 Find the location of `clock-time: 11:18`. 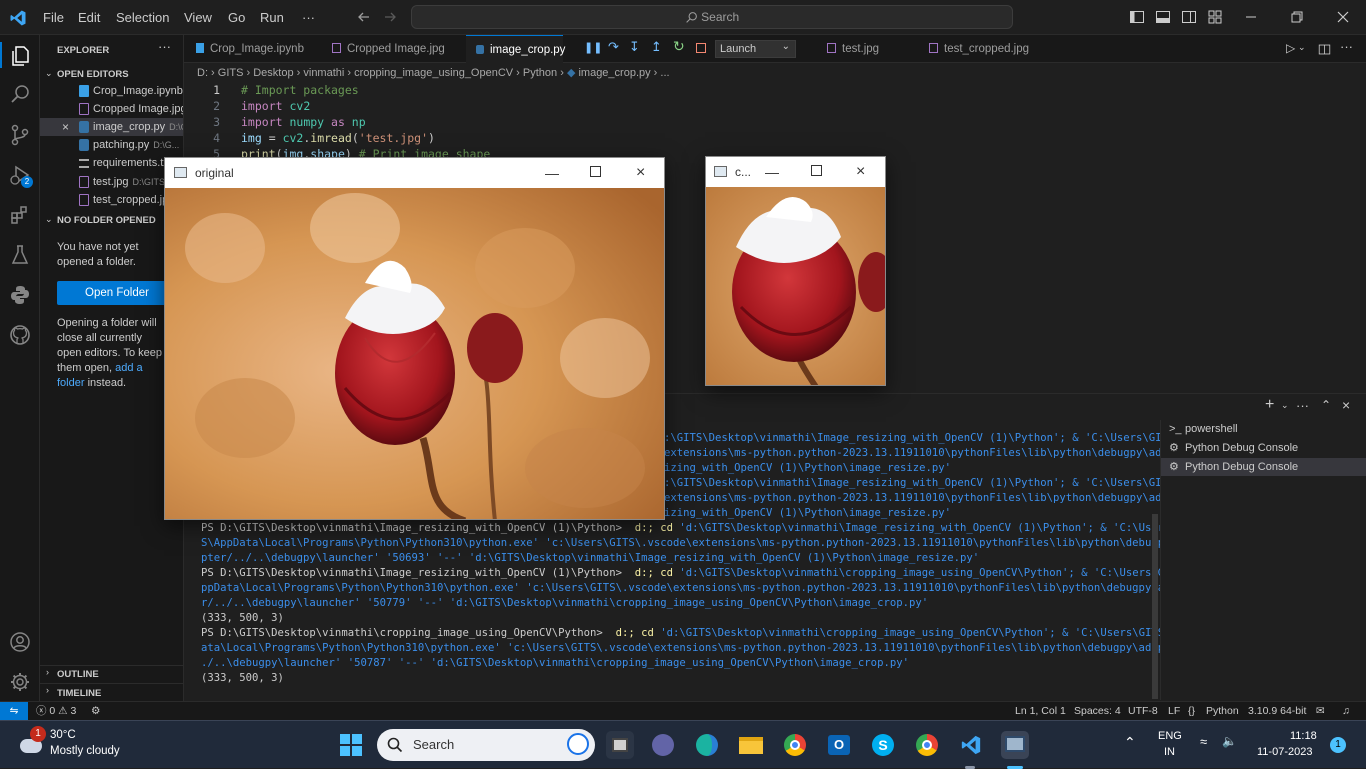

clock-time: 11:18 is located at coordinates (1303, 736).